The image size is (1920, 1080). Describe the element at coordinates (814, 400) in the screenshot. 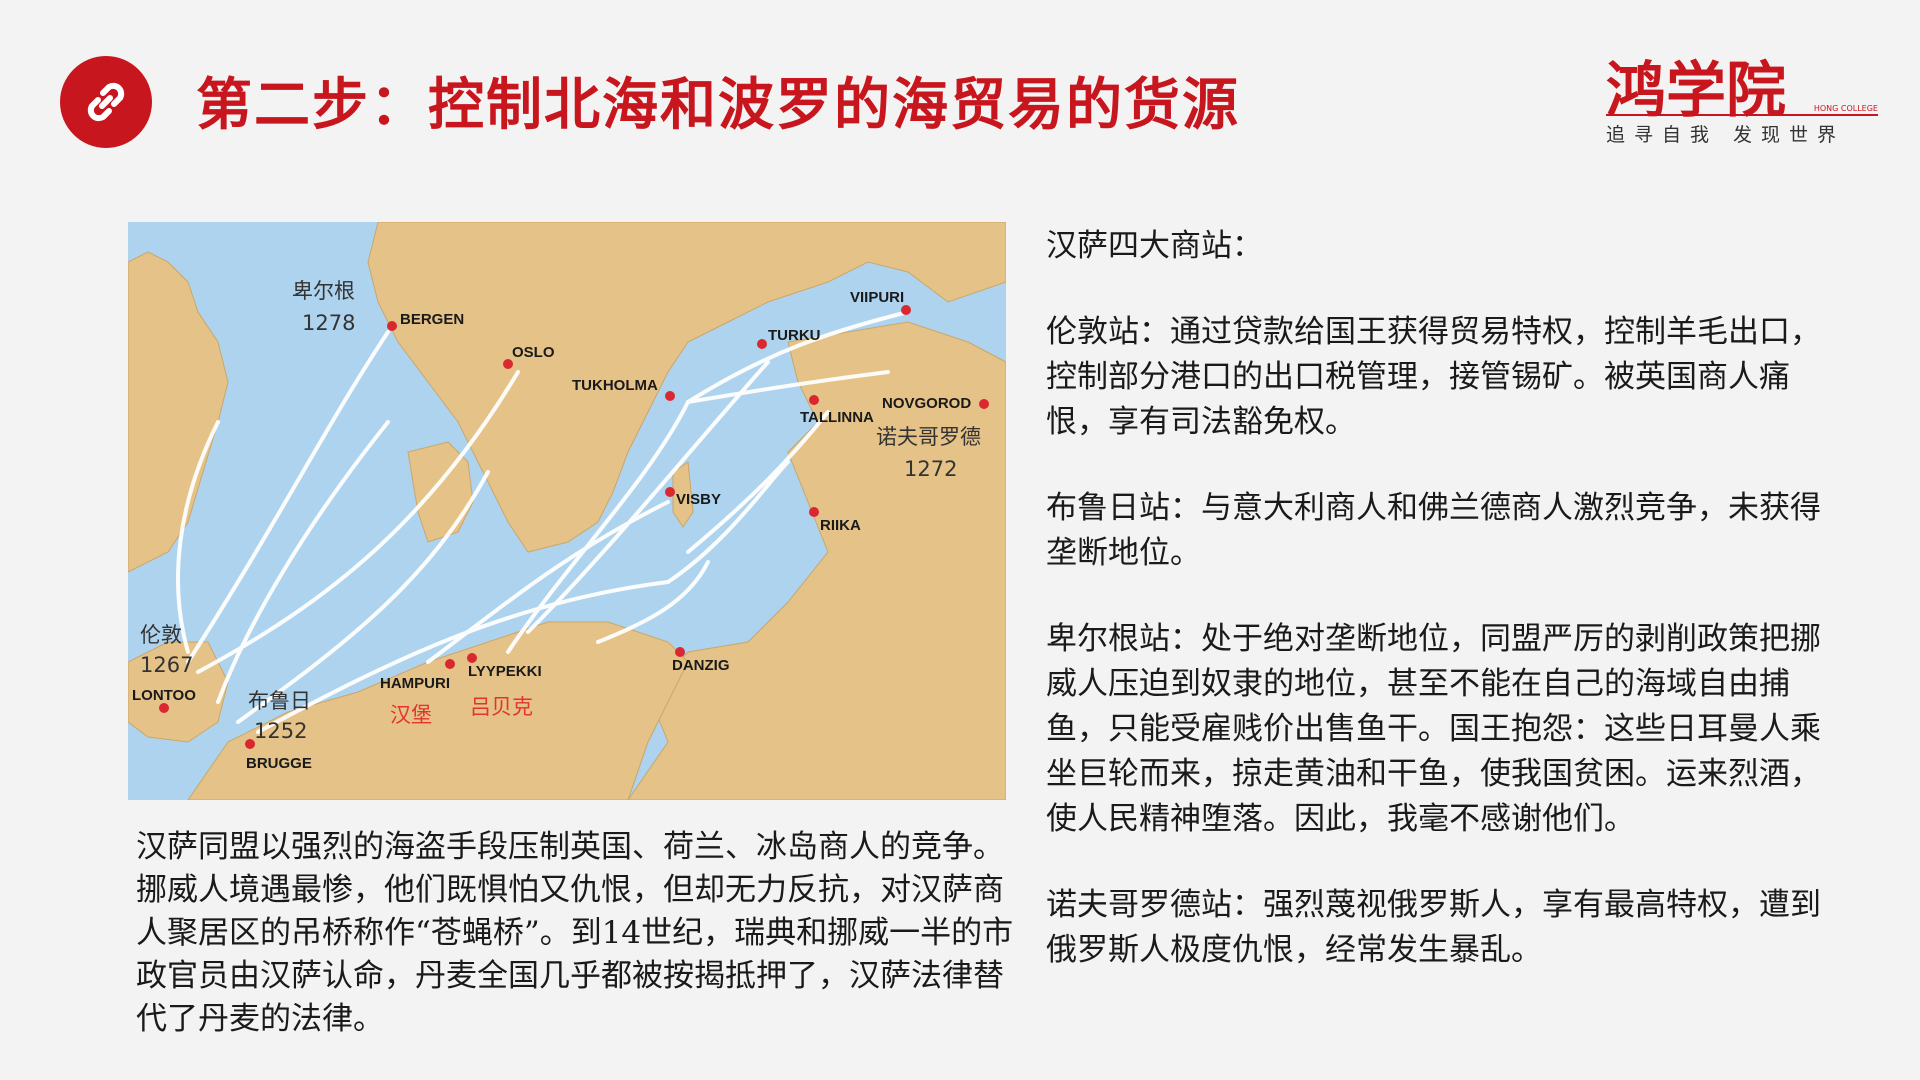

I see `tallinna-dot` at that location.